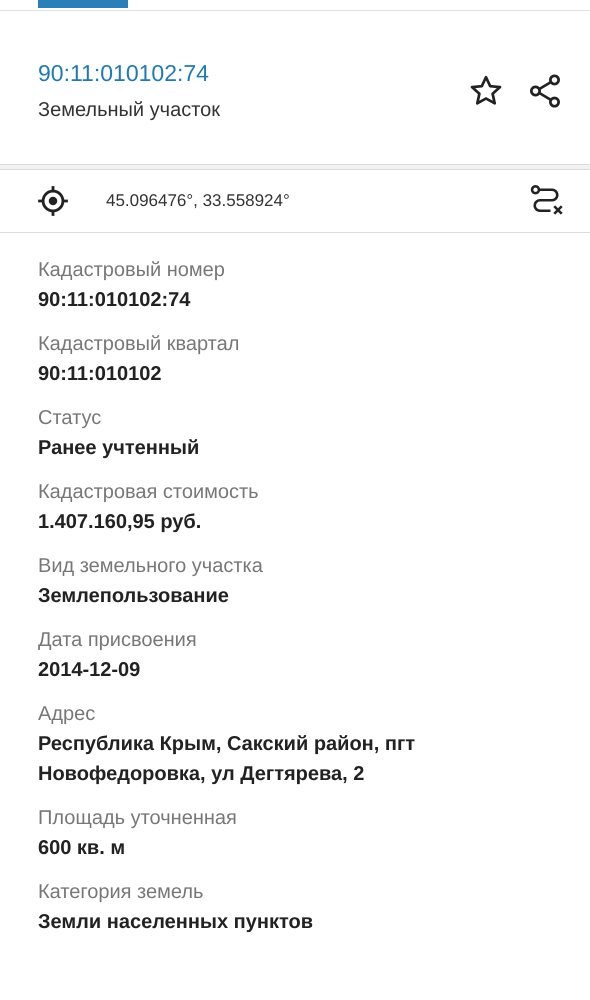 This screenshot has width=590, height=1000. I want to click on field-value: 90:11:010102, so click(100, 374).